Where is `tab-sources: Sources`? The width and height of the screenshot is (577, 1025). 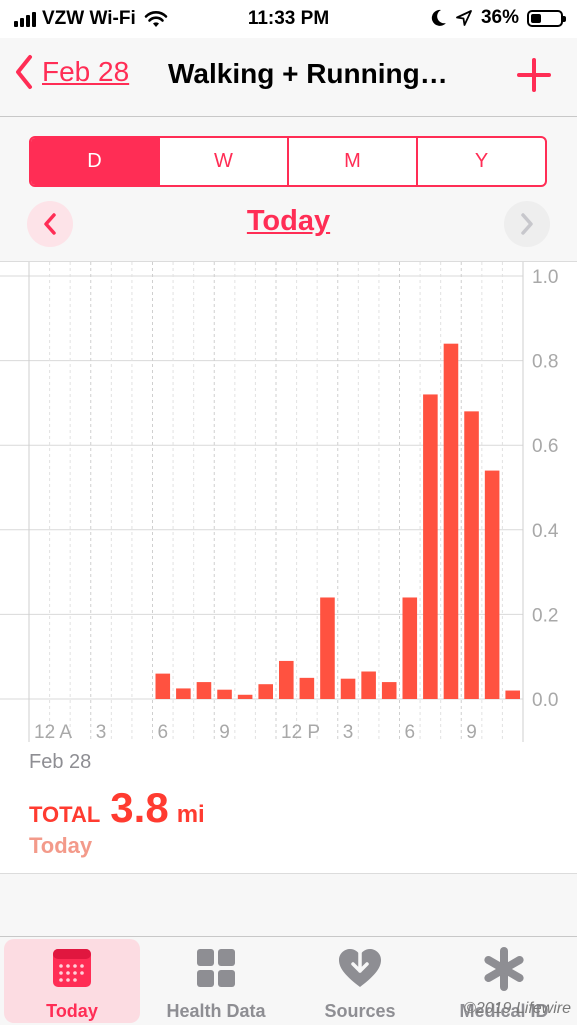 tab-sources: Sources is located at coordinates (360, 981).